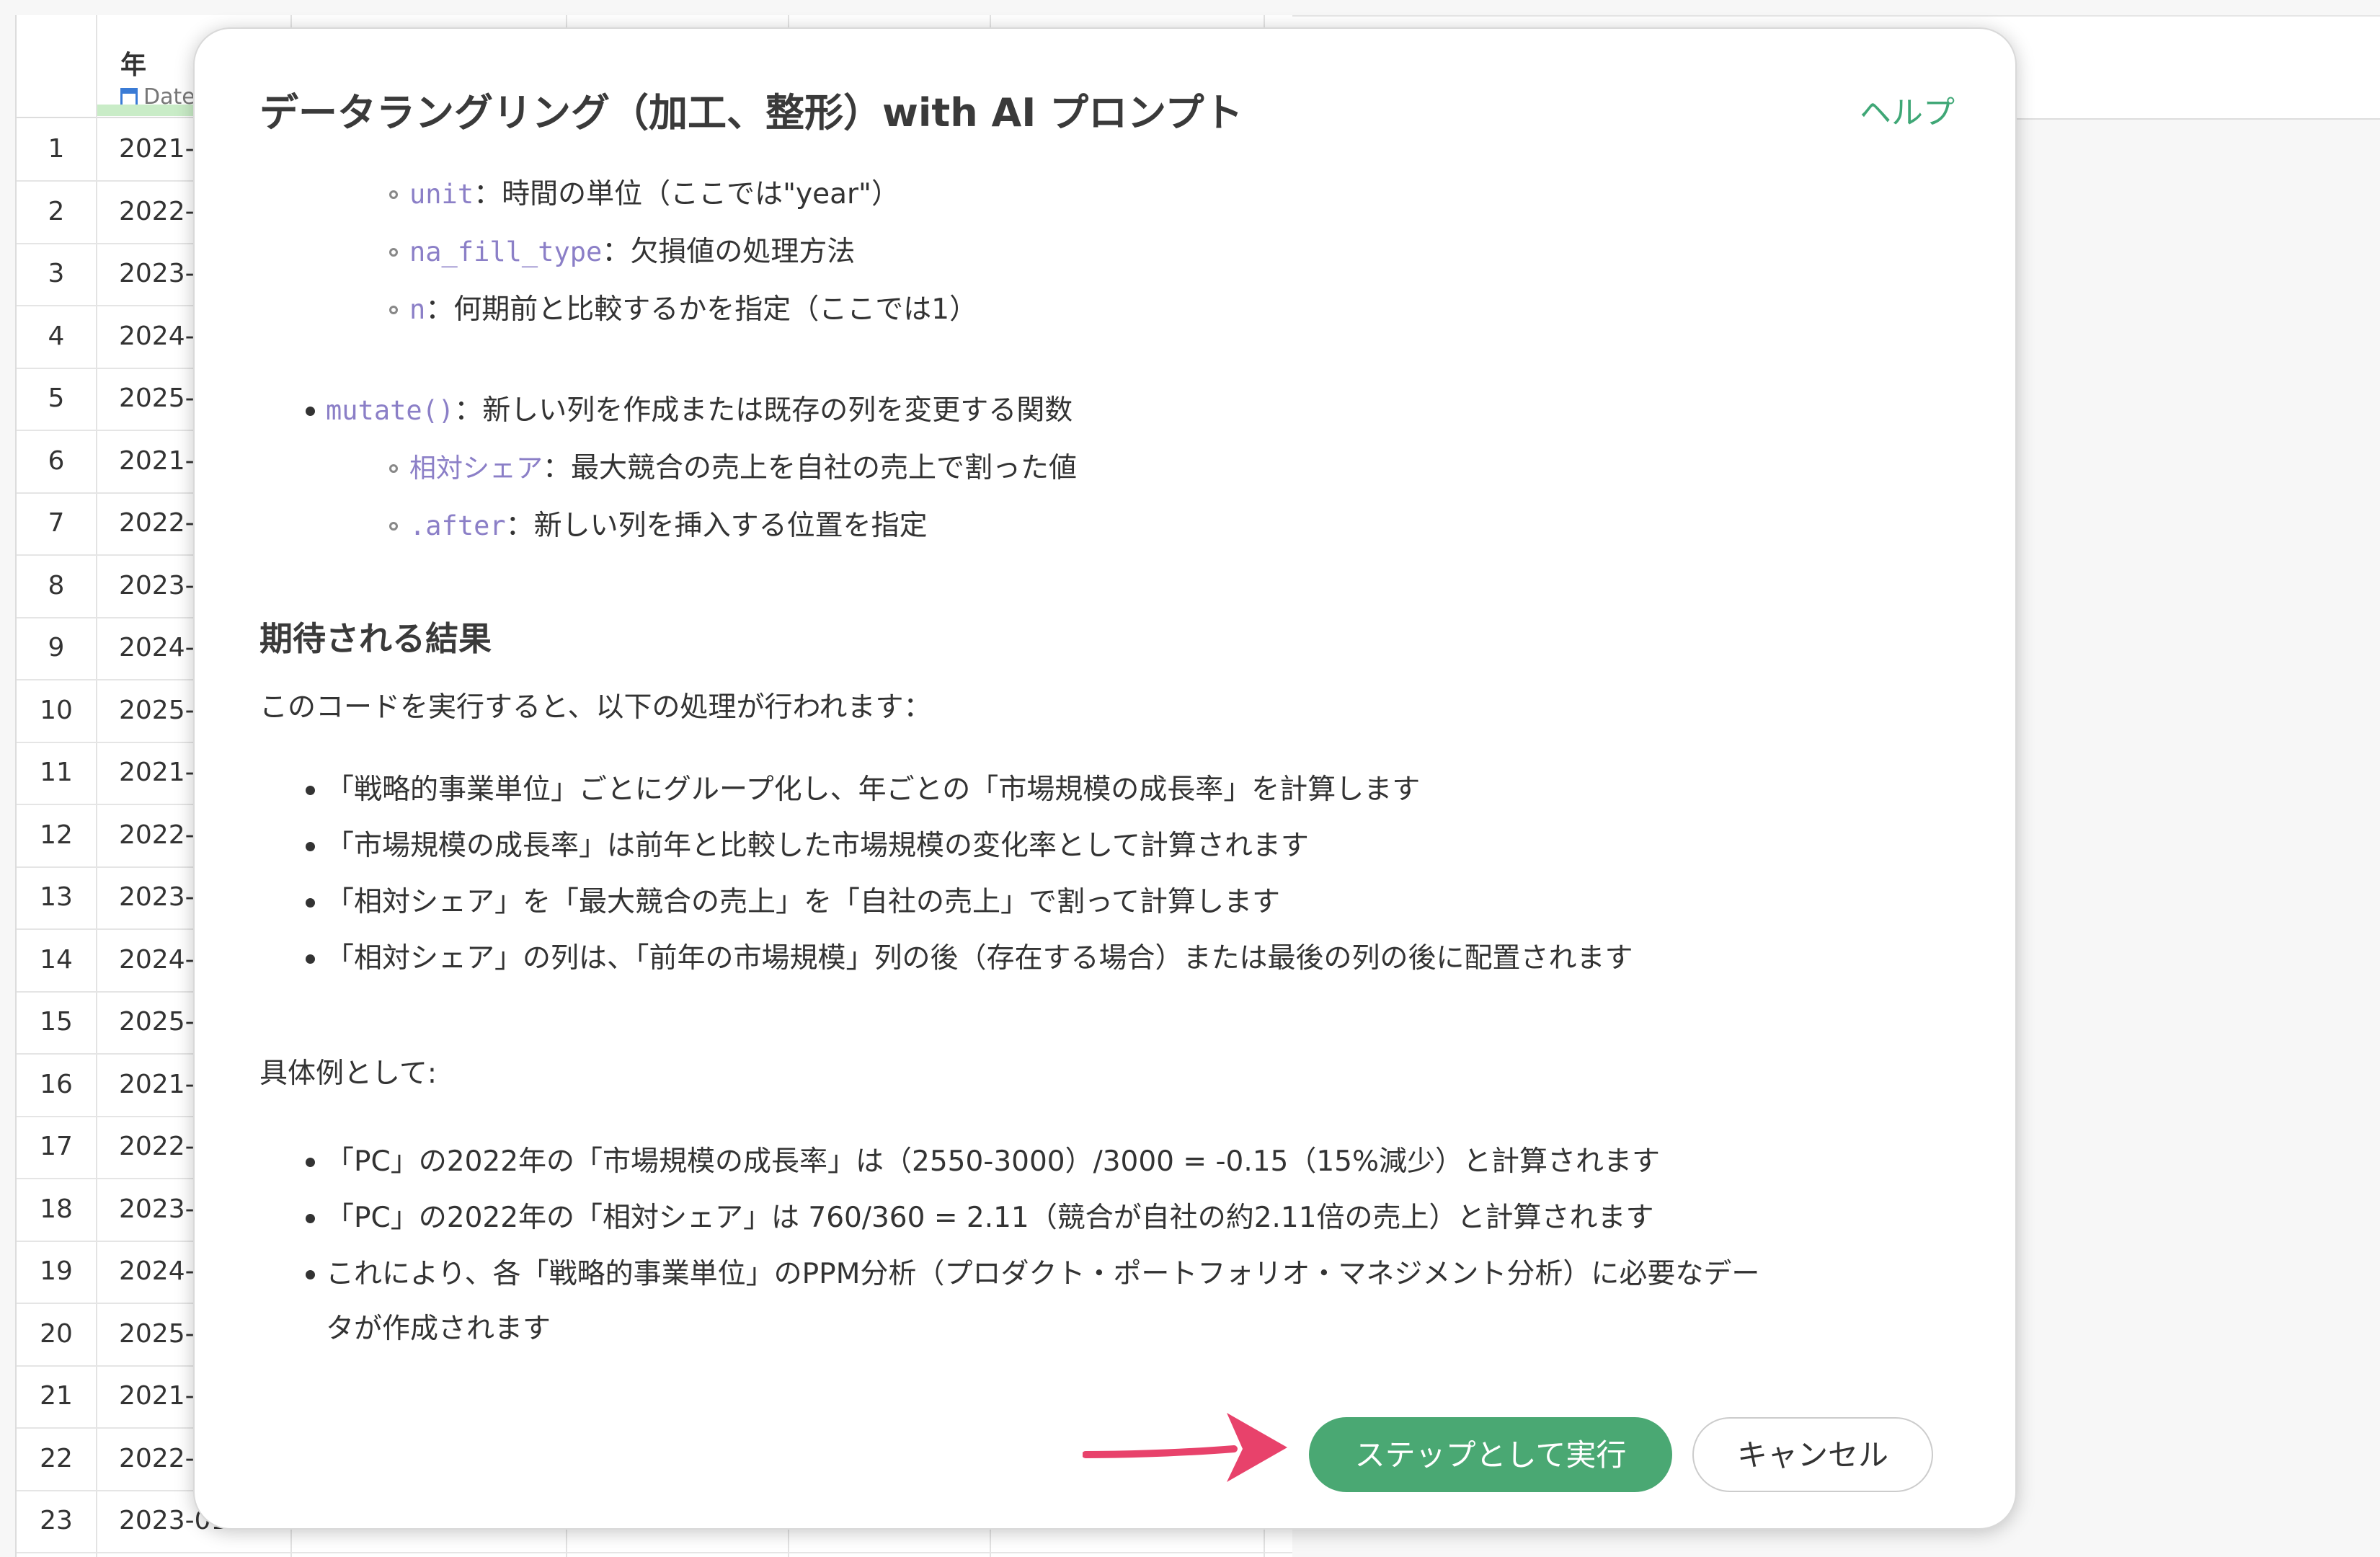  What do you see at coordinates (438, 1329) in the screenshot?
I see `example-item-continuation: タが作成されます` at bounding box center [438, 1329].